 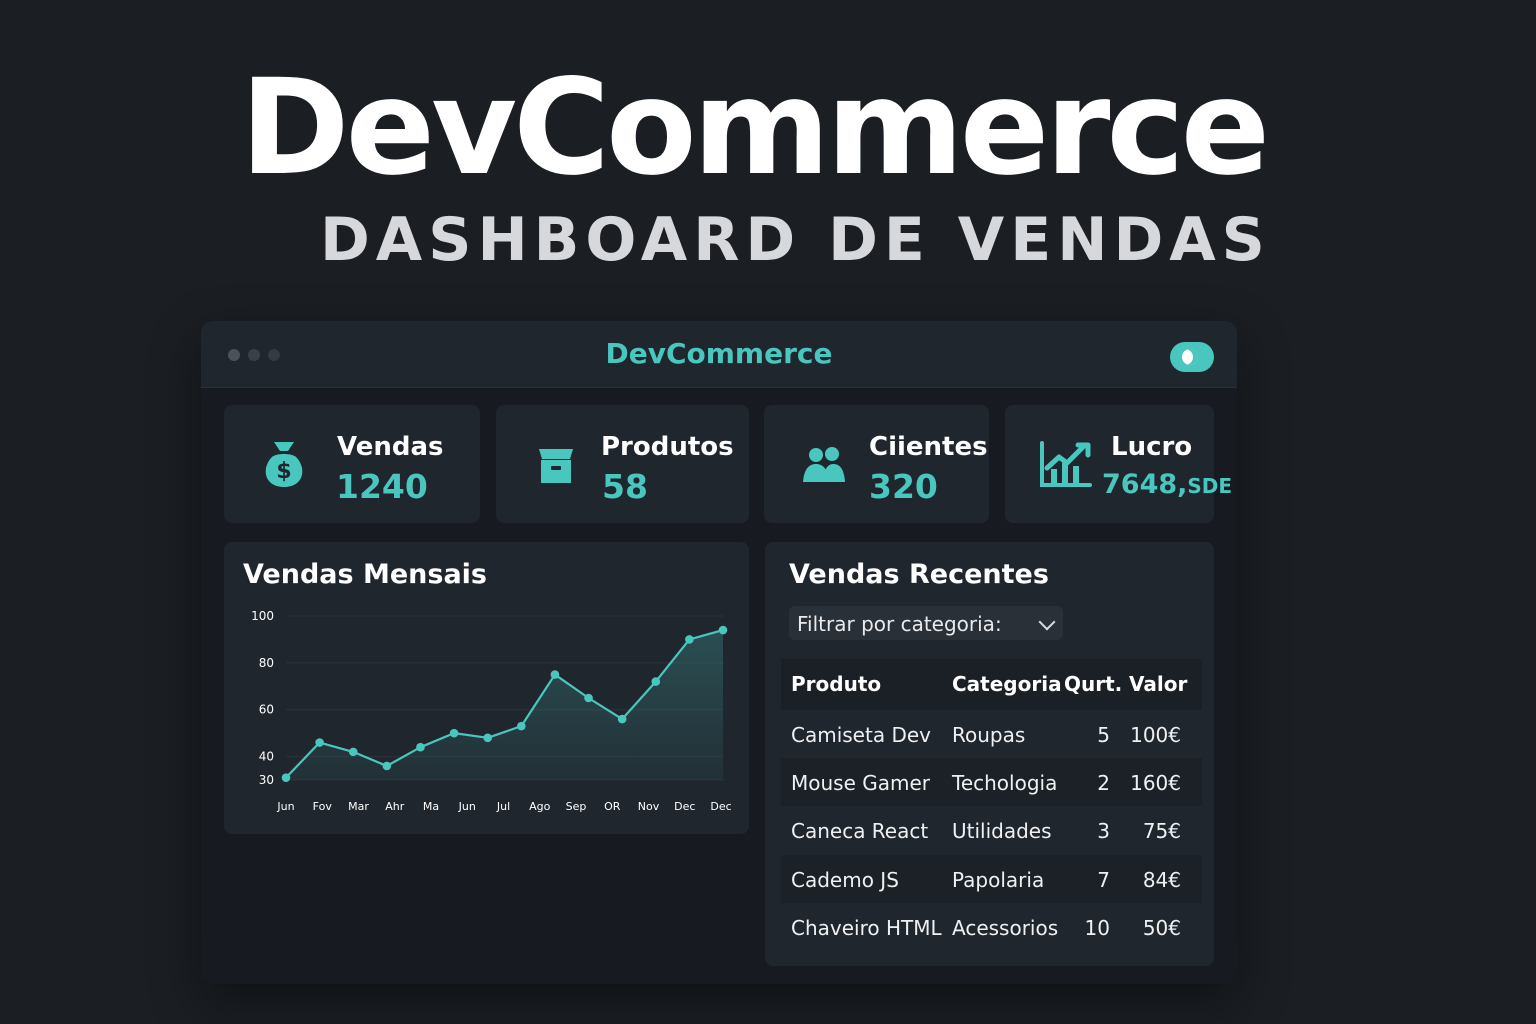 What do you see at coordinates (1005, 783) in the screenshot?
I see `category-cell: Techologia` at bounding box center [1005, 783].